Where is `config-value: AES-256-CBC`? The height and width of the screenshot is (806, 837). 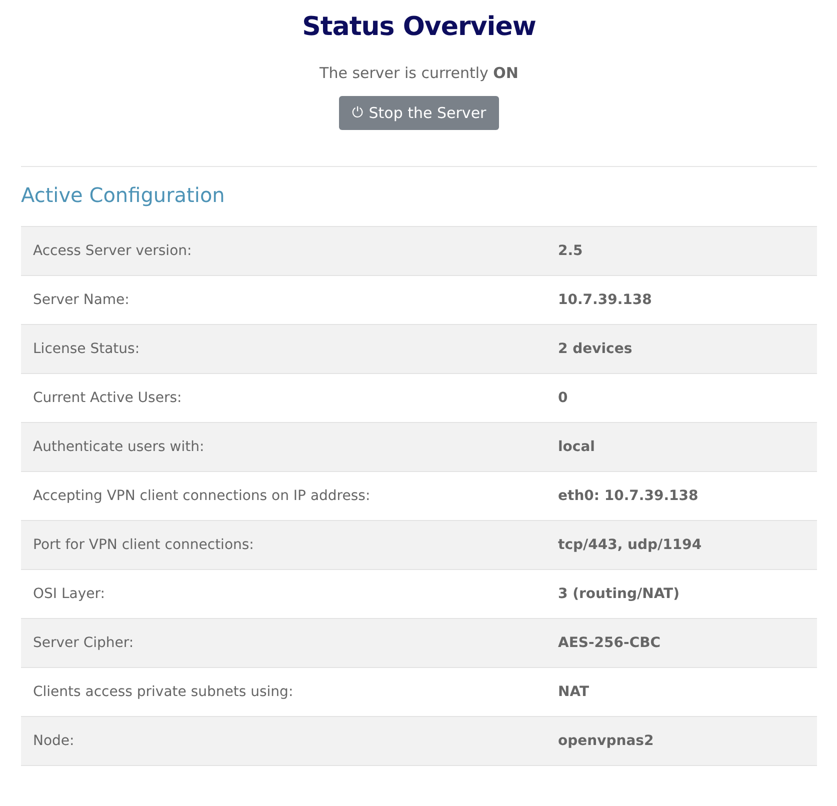
config-value: AES-256-CBC is located at coordinates (610, 643).